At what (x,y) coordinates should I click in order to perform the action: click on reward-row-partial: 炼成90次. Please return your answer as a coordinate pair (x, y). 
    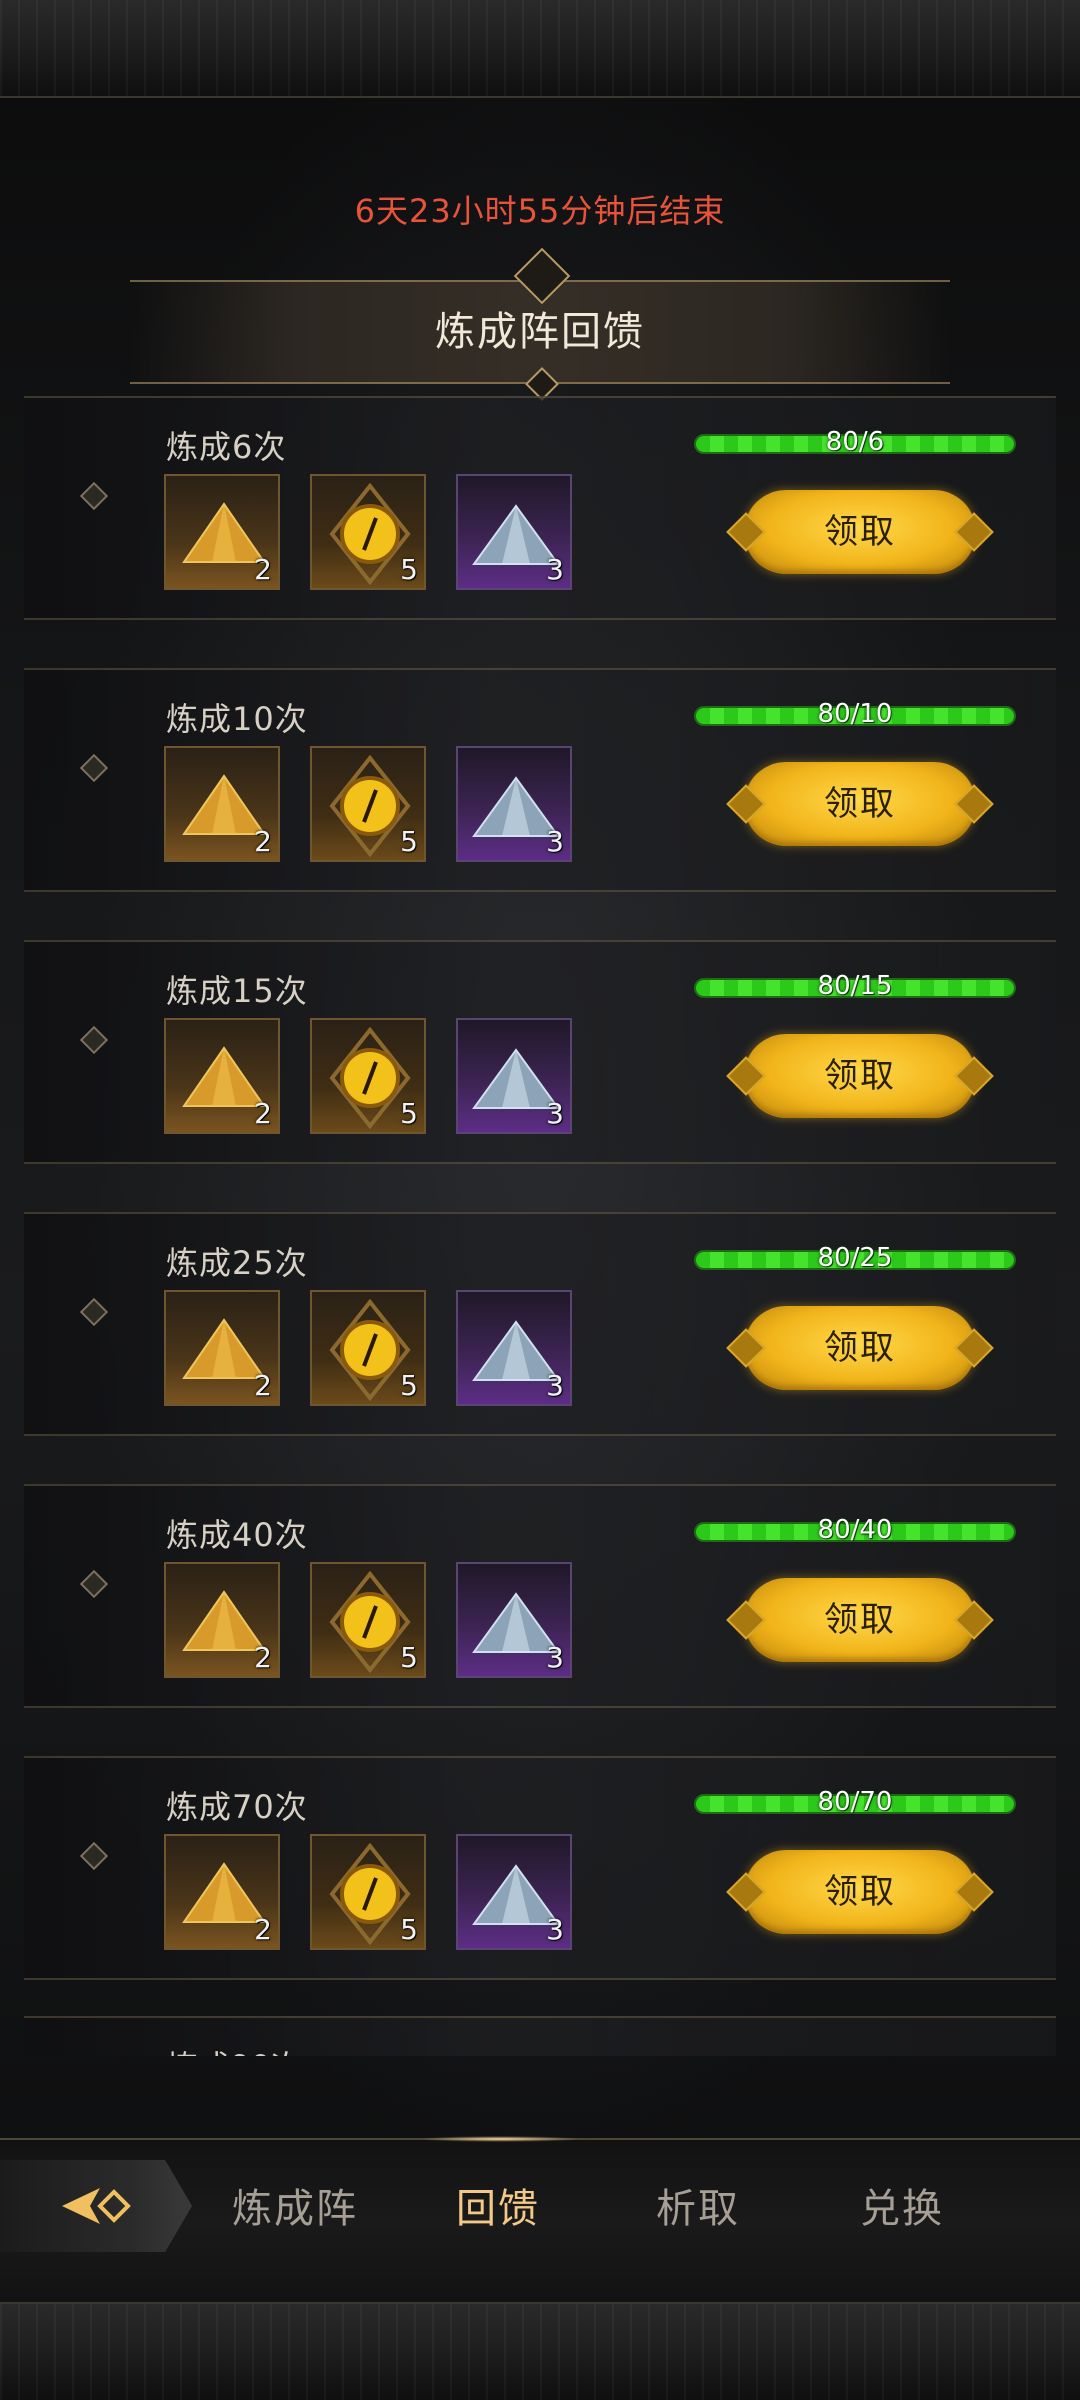
    Looking at the image, I should click on (540, 2036).